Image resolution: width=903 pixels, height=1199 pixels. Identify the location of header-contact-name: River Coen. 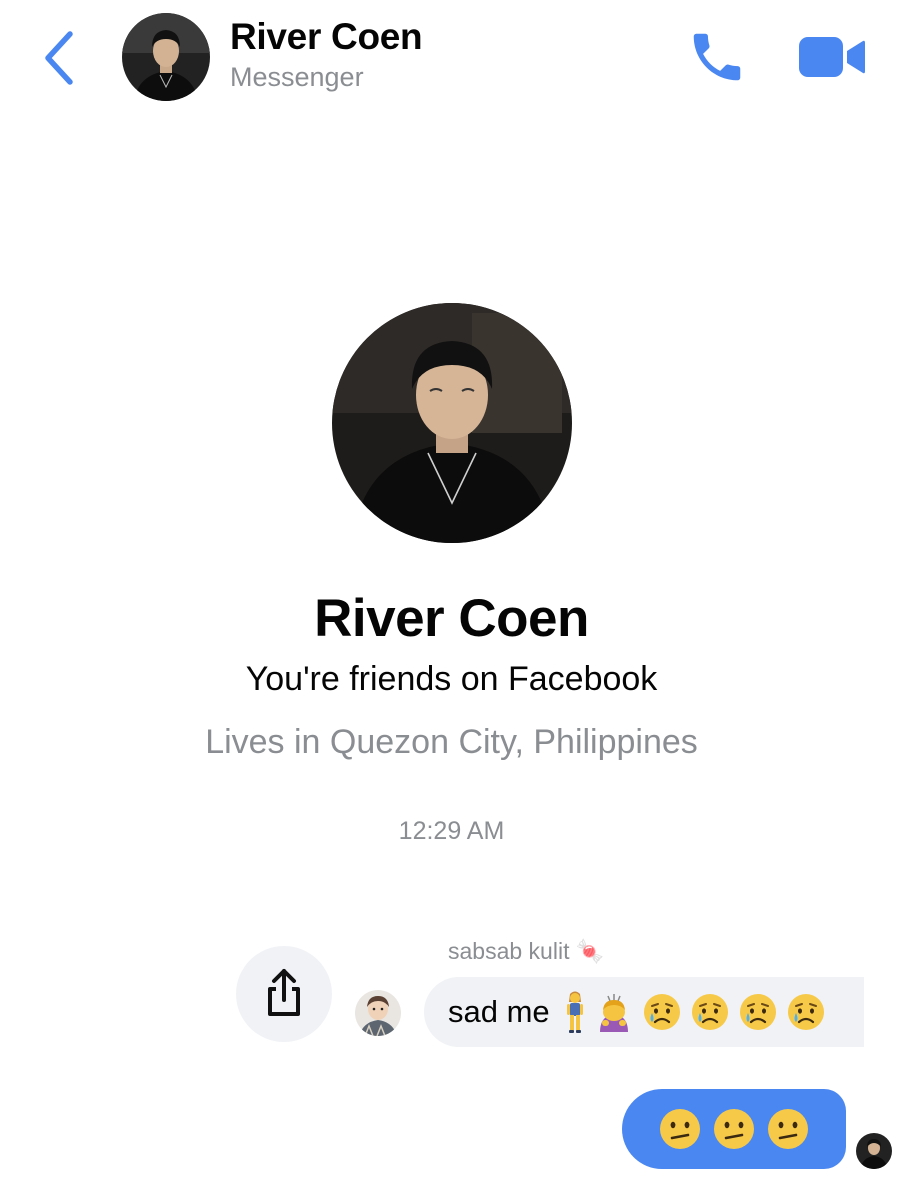
(326, 37).